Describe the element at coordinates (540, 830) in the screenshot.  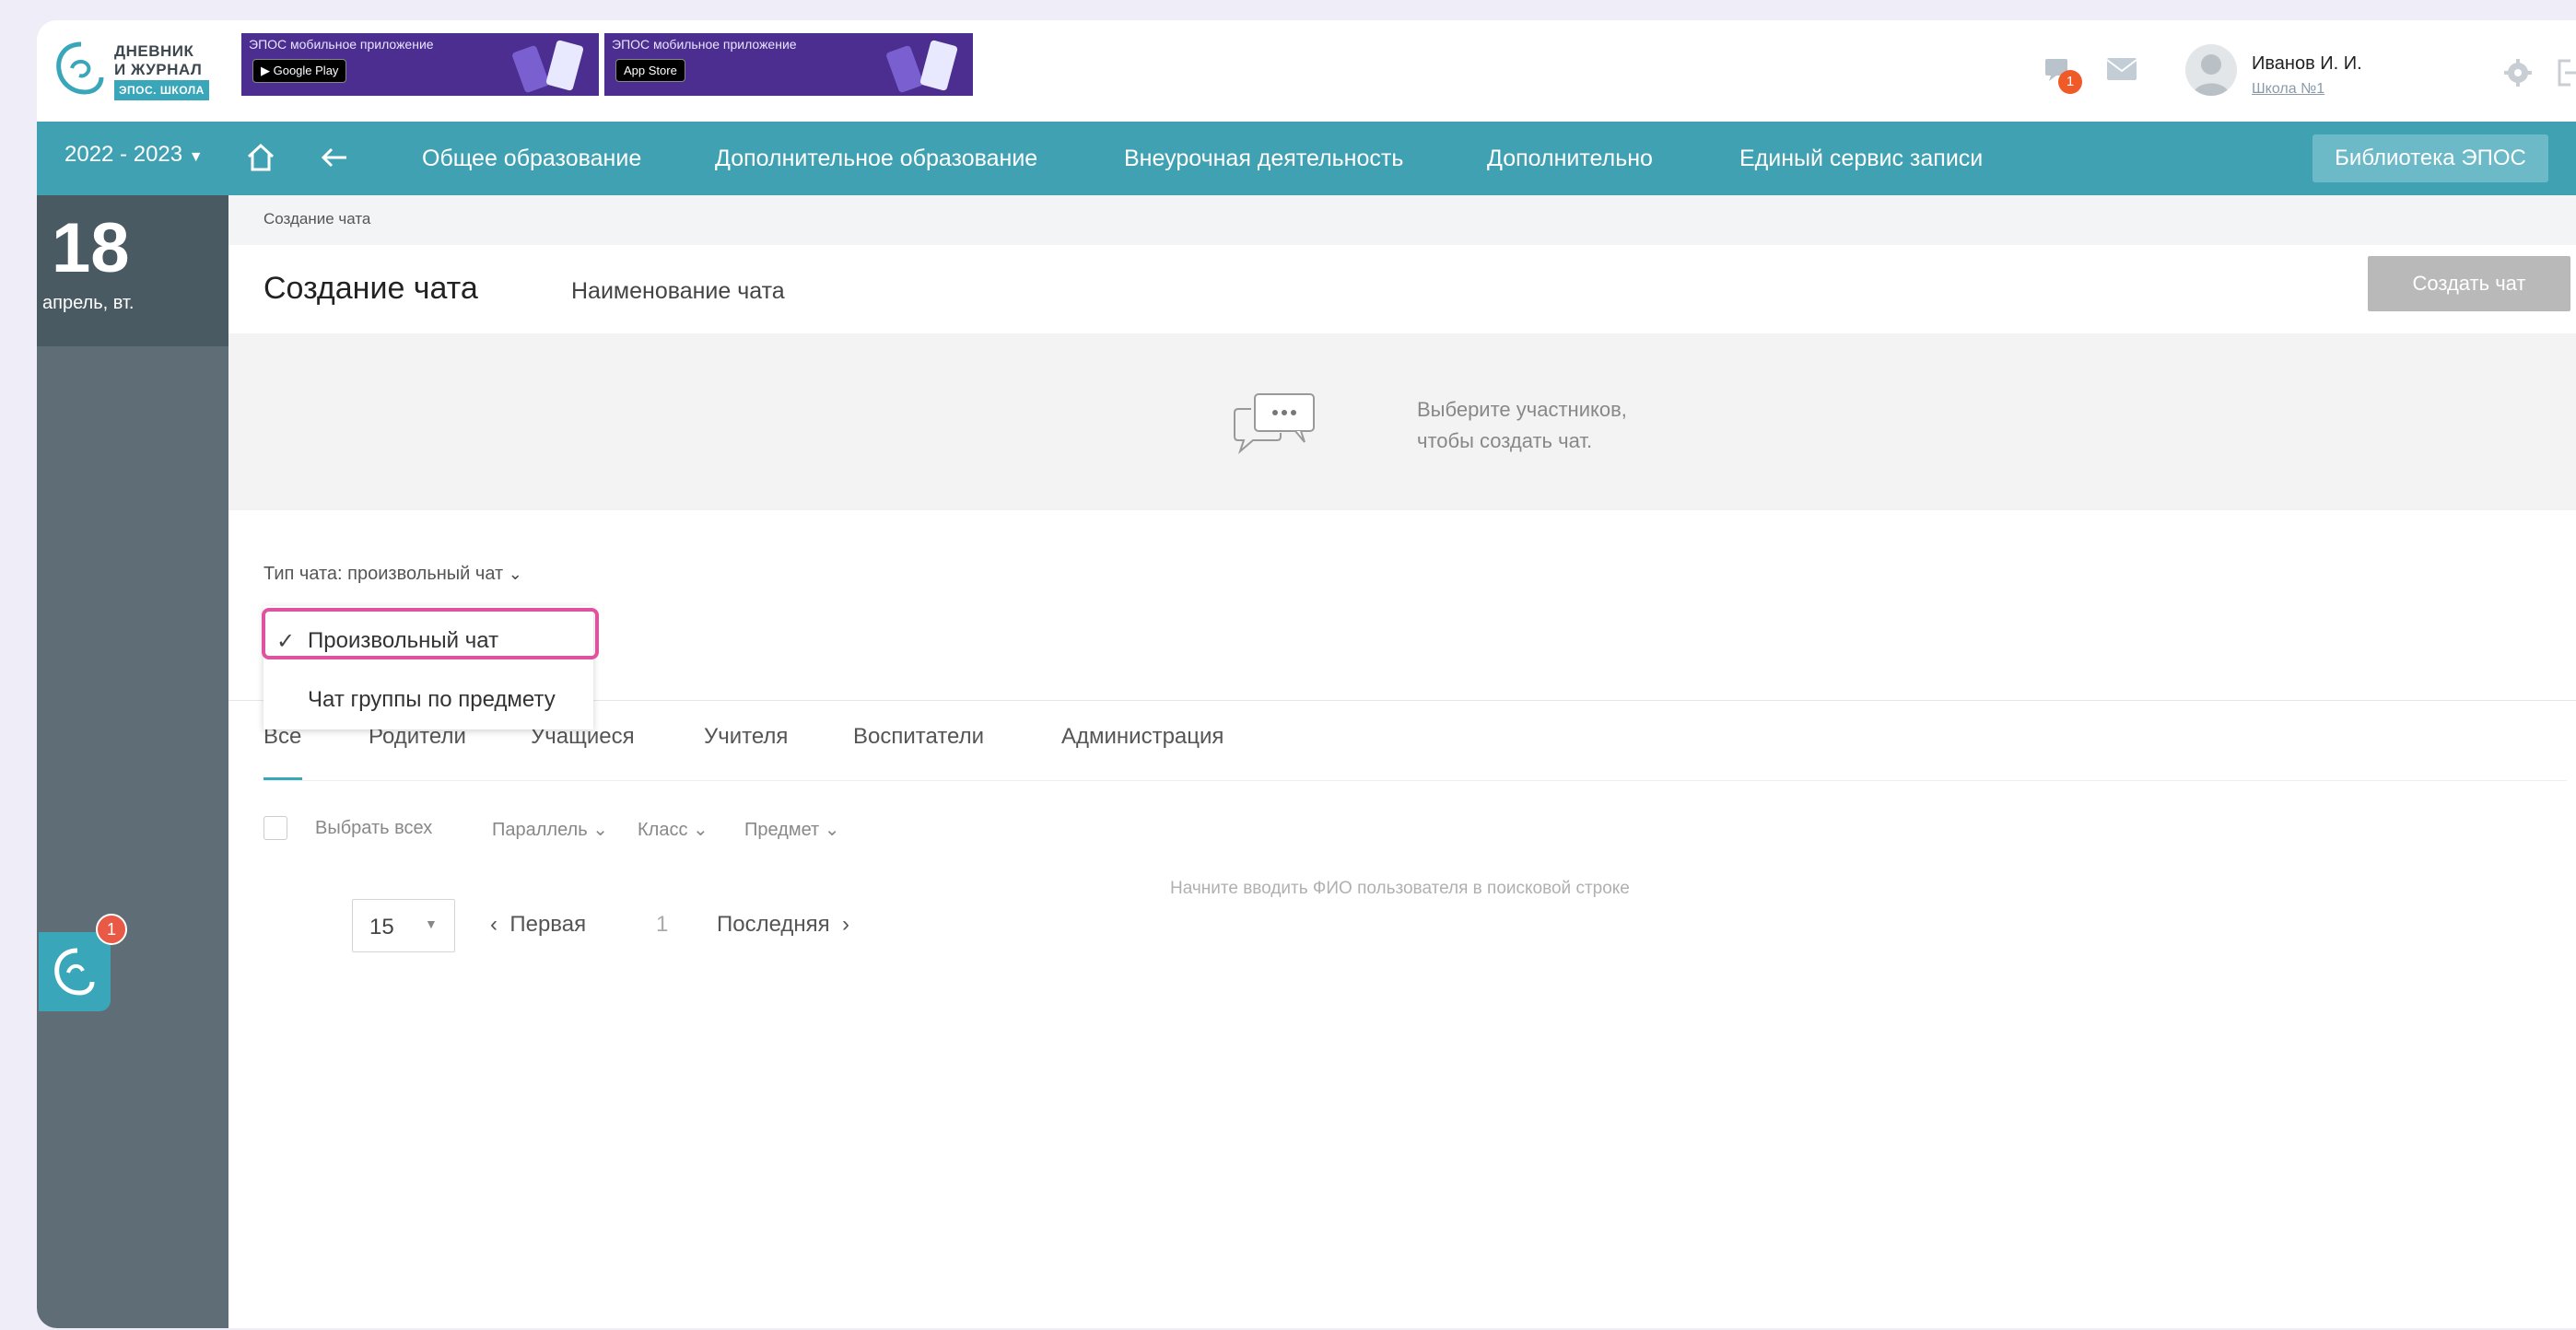
I see `filter-parallel-label: Параллель` at that location.